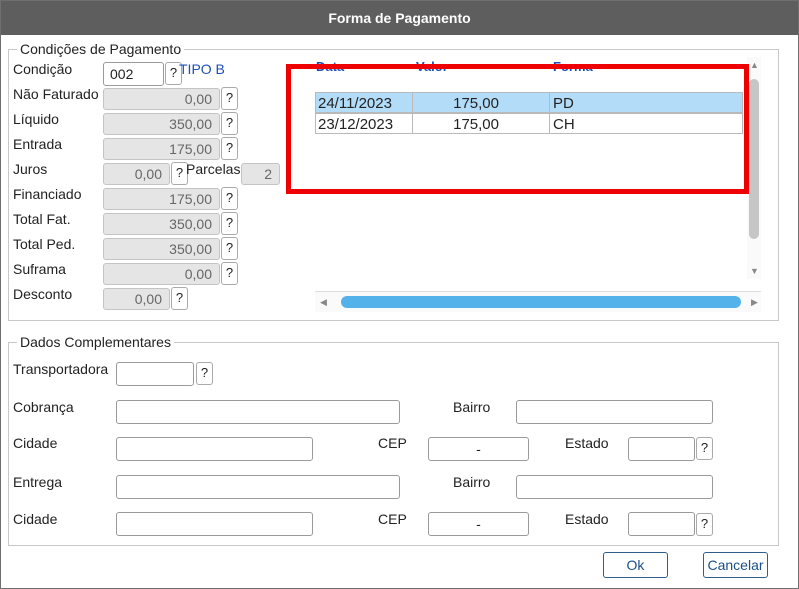  Describe the element at coordinates (47, 194) in the screenshot. I see `financiado-label: Financiado` at that location.